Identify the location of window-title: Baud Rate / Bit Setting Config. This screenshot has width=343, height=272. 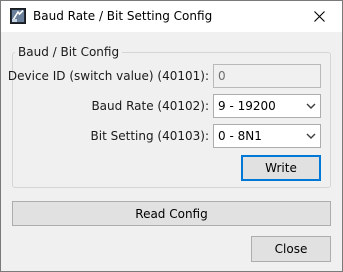
(123, 16).